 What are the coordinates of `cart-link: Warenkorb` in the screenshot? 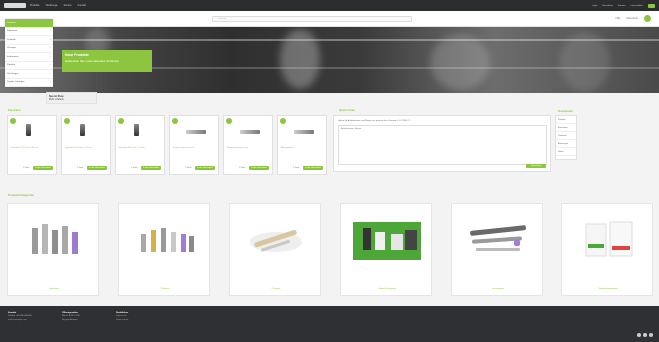 It's located at (632, 18).